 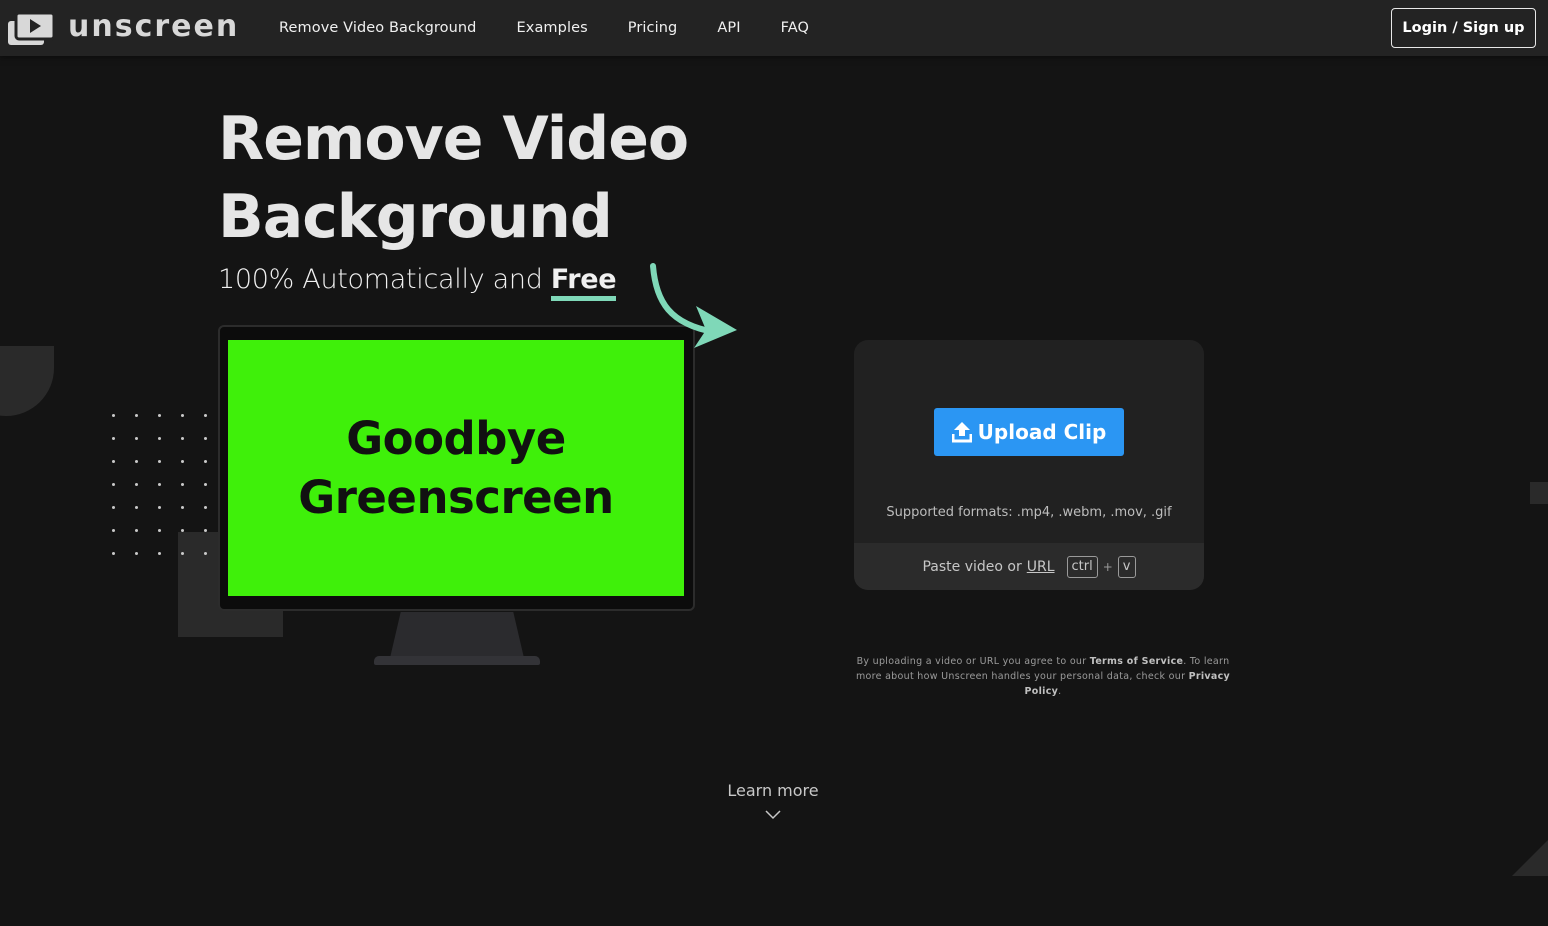 What do you see at coordinates (728, 28) in the screenshot?
I see `nav-link-api: API` at bounding box center [728, 28].